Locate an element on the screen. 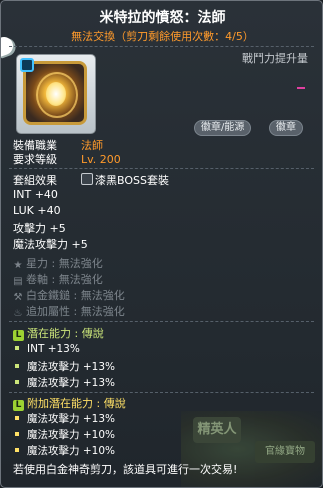 This screenshot has height=488, width=323. enhance-label: 星力 is located at coordinates (37, 263).